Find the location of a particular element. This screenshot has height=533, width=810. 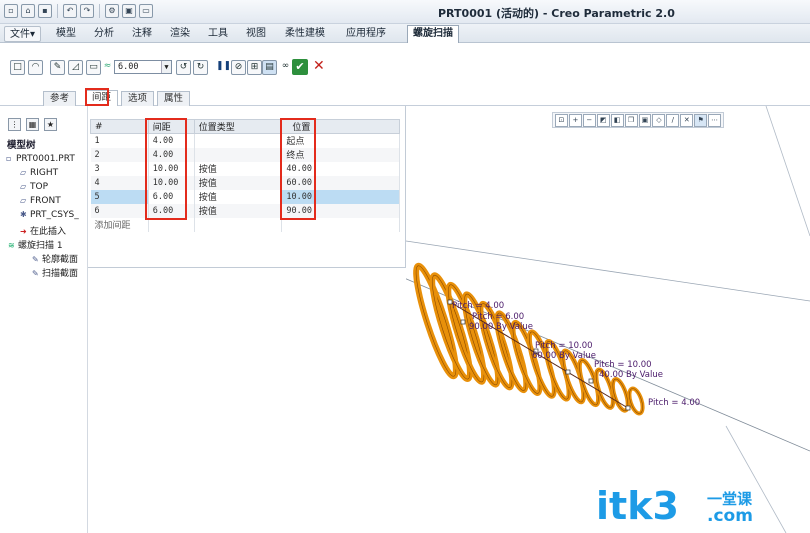

csys-display-icon: ⚑ is located at coordinates (701, 120).